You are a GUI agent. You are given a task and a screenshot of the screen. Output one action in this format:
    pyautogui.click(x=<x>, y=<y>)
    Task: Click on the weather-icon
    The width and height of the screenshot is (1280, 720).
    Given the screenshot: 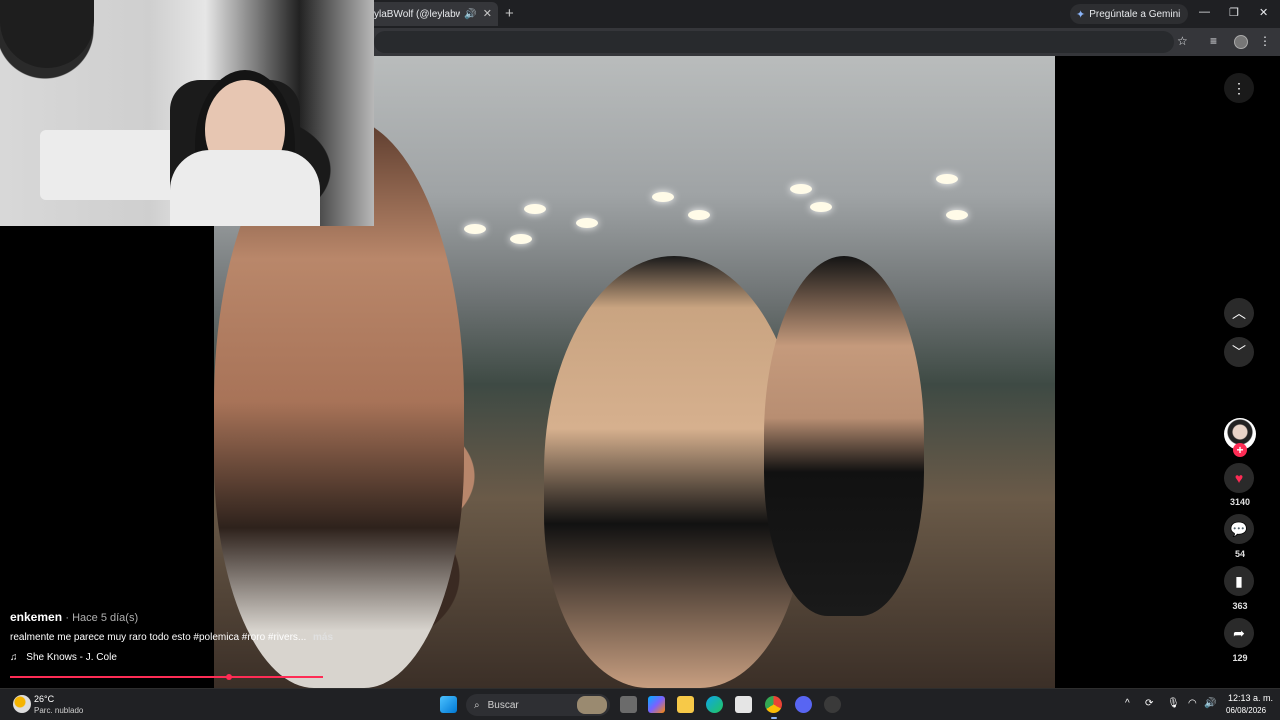 What is the action you would take?
    pyautogui.click(x=22, y=704)
    